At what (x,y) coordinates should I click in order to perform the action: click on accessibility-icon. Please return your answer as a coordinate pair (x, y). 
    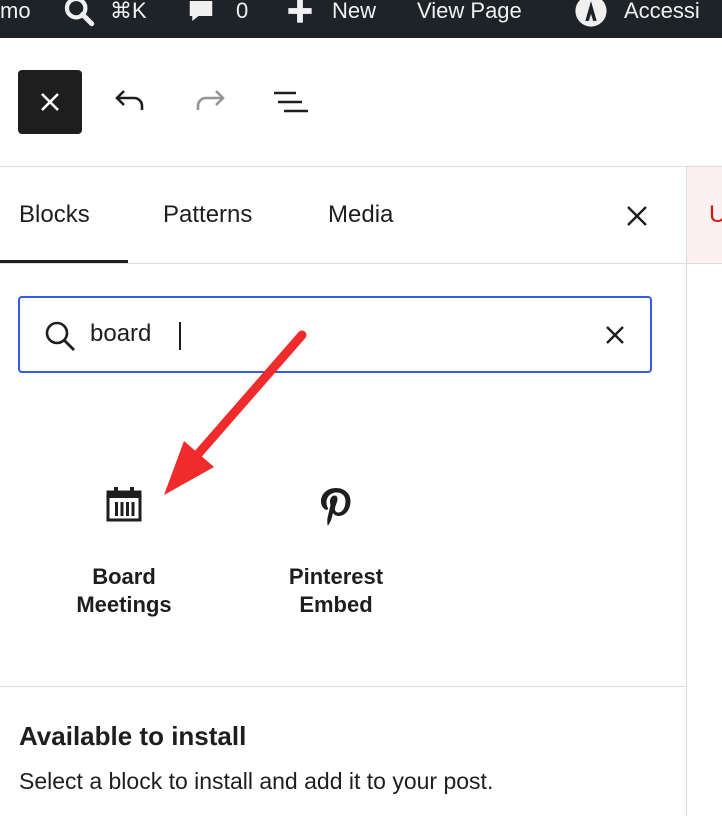
    Looking at the image, I should click on (591, 14).